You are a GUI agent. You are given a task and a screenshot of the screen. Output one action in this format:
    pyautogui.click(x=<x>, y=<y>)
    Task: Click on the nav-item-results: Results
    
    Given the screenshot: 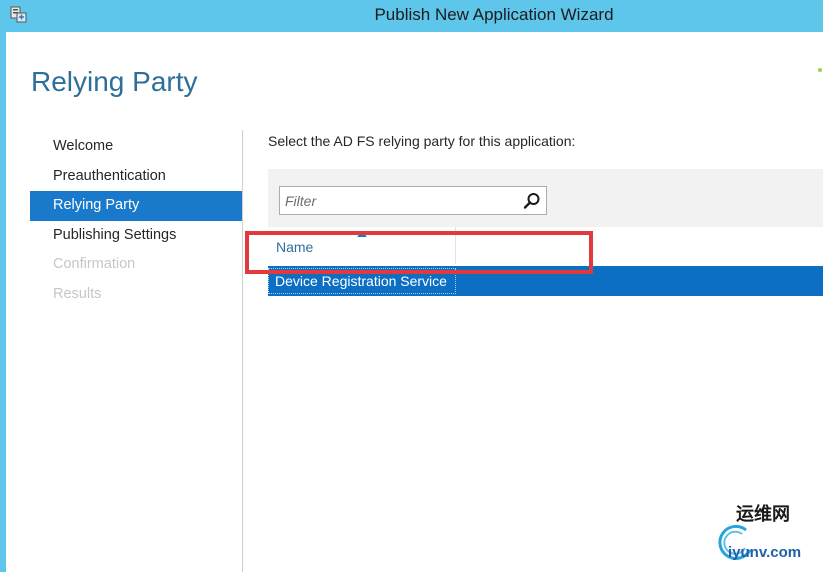 What is the action you would take?
    pyautogui.click(x=77, y=293)
    